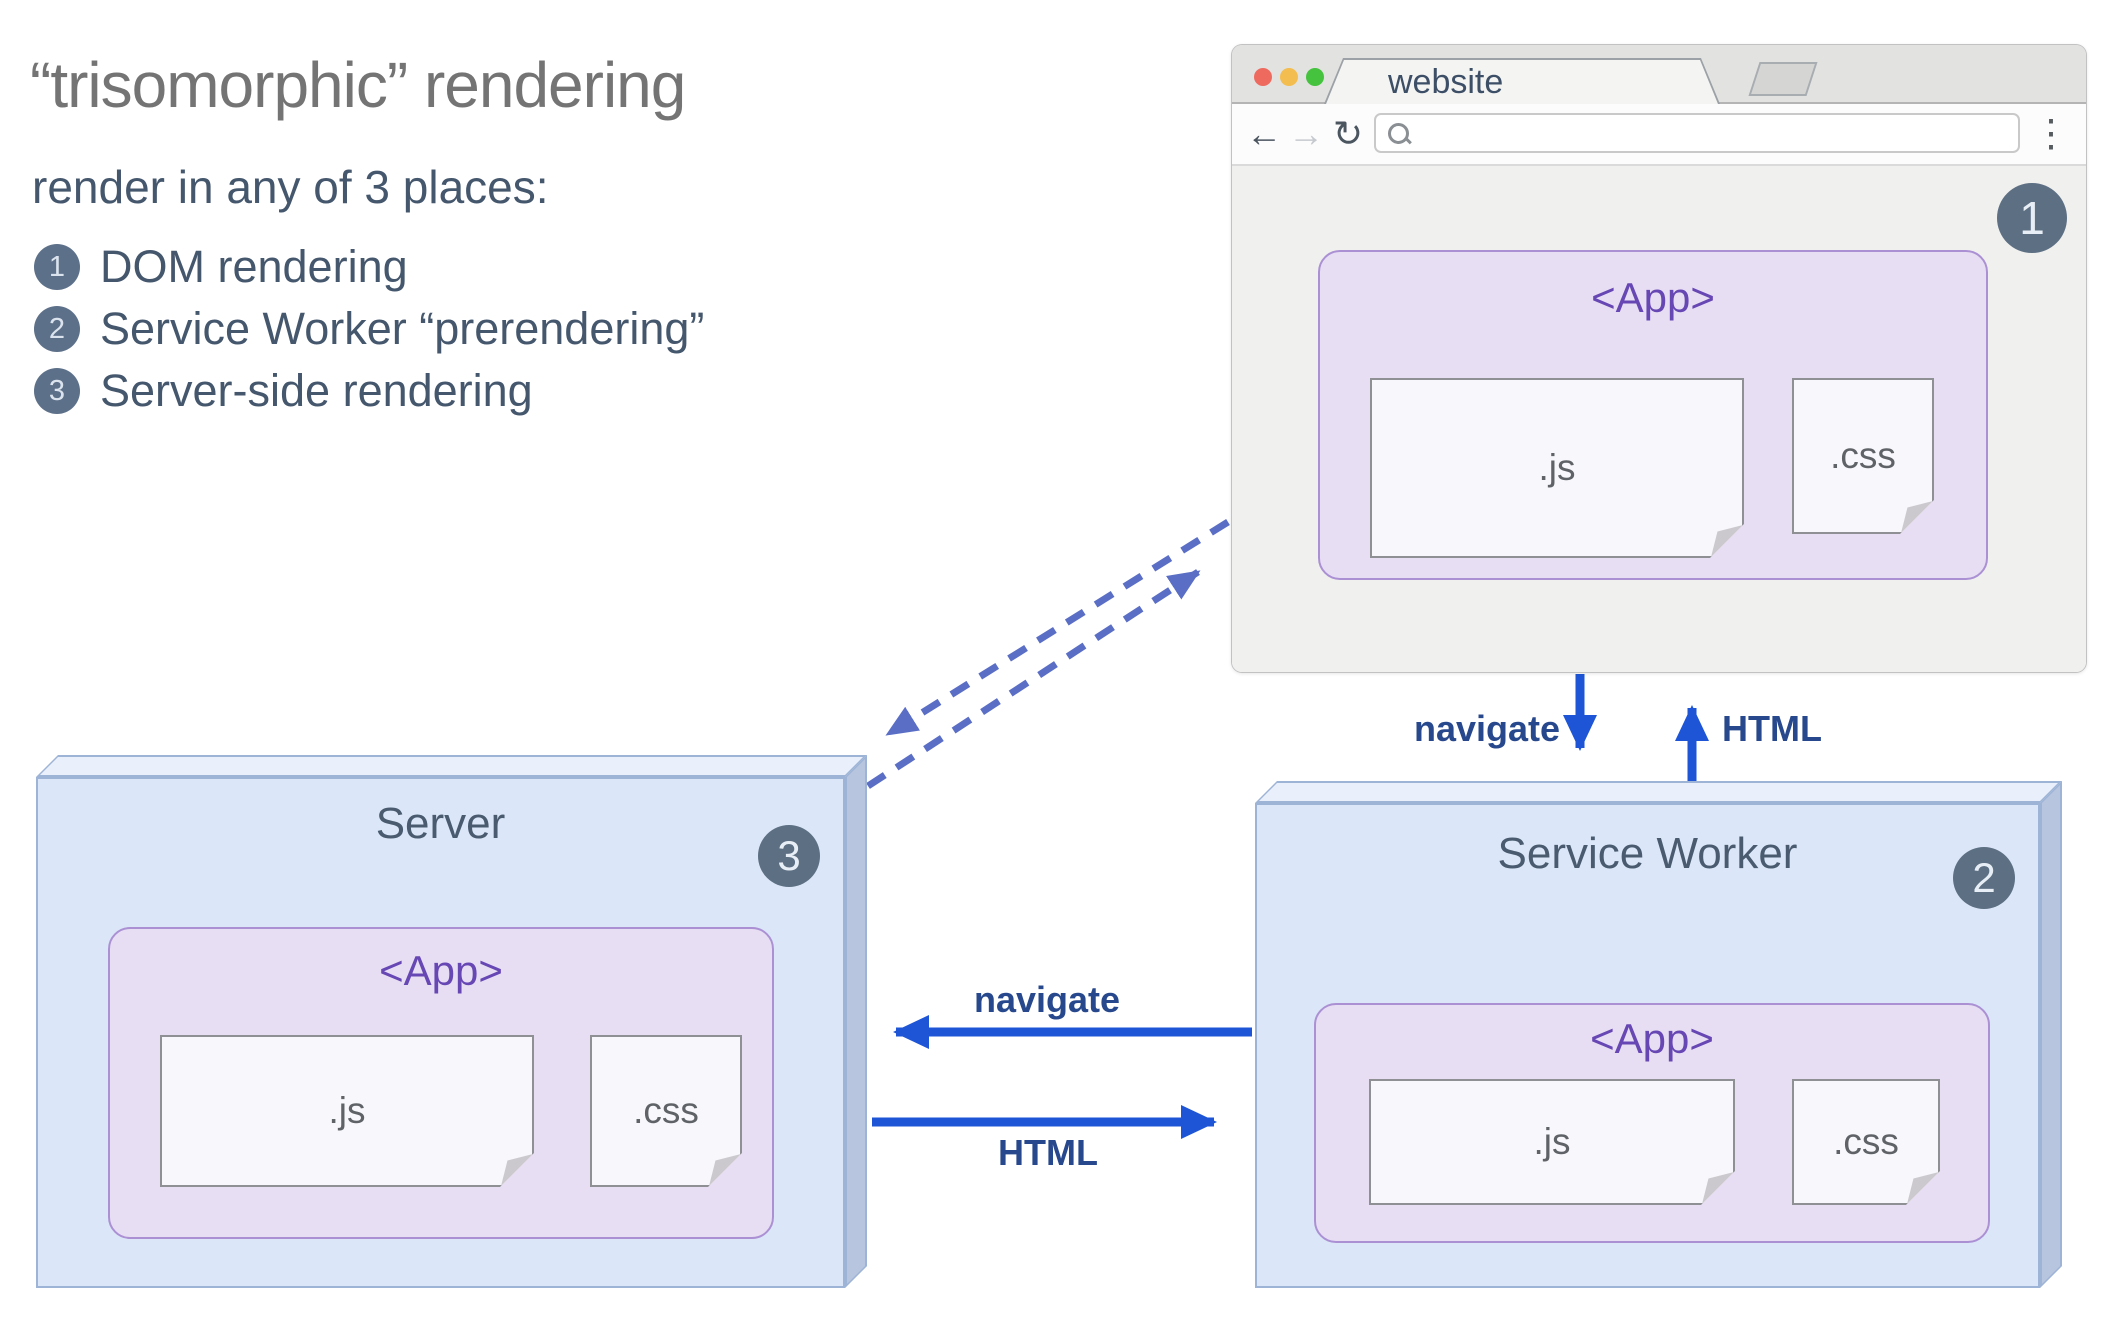 The width and height of the screenshot is (2108, 1328). I want to click on server-title: Server, so click(440, 823).